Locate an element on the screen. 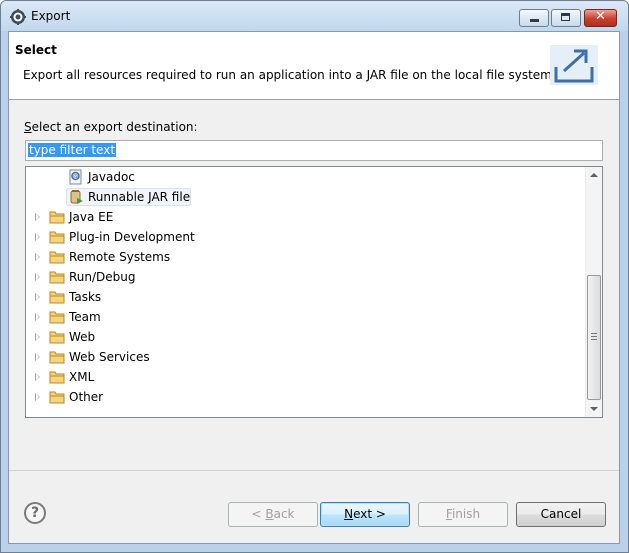  next-button: Next > is located at coordinates (365, 514).